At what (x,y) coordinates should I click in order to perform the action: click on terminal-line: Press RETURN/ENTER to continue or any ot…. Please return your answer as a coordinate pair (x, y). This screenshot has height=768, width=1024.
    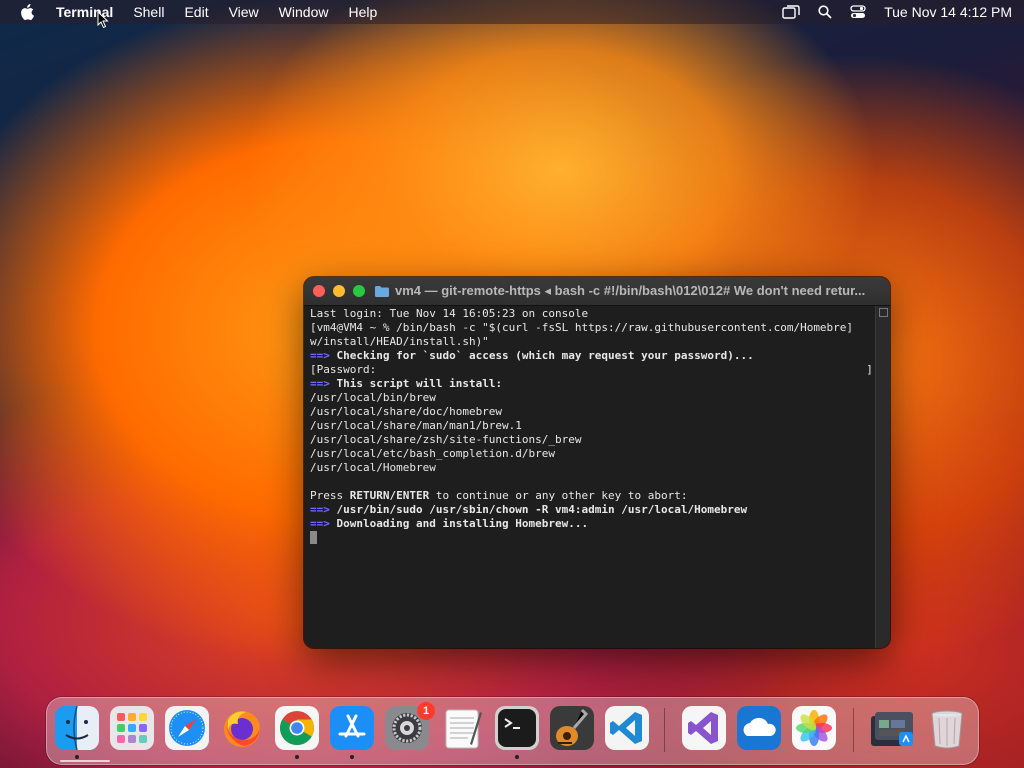
    Looking at the image, I should click on (591, 496).